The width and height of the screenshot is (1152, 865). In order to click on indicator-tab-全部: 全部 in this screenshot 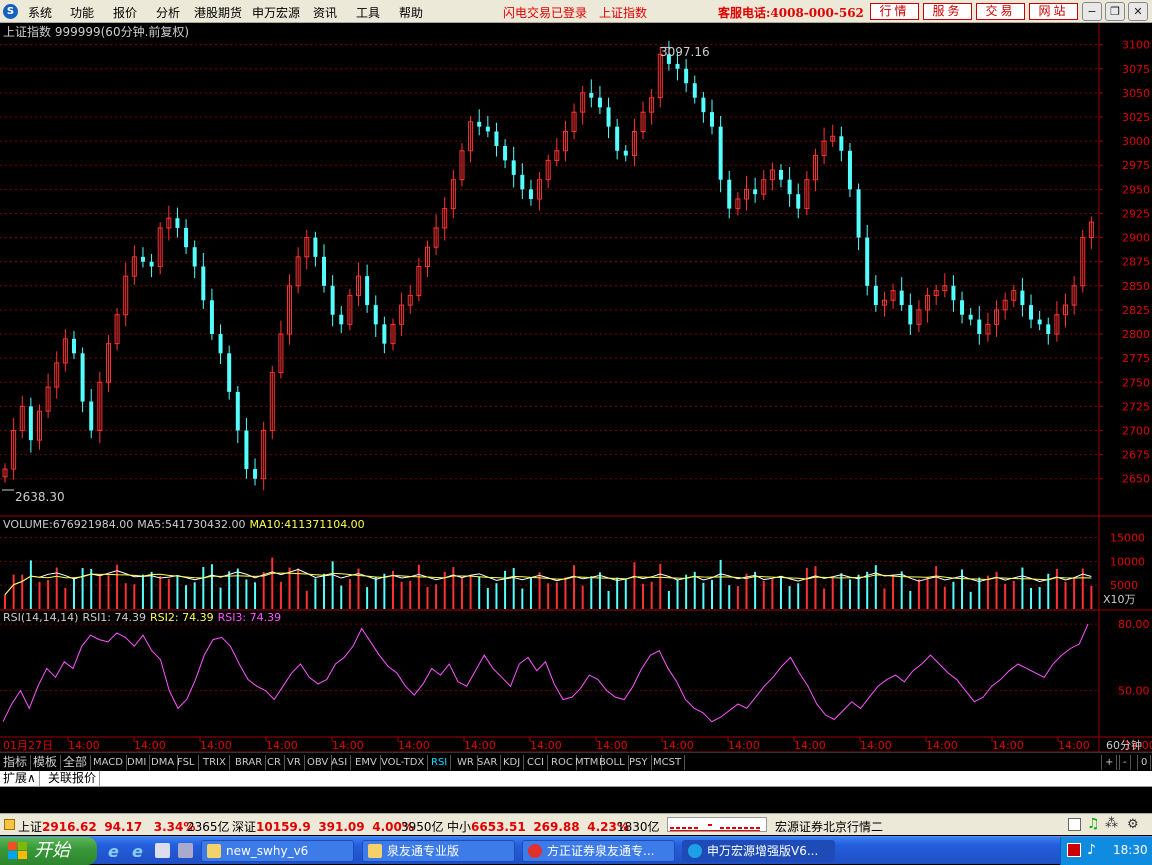, I will do `click(76, 762)`.